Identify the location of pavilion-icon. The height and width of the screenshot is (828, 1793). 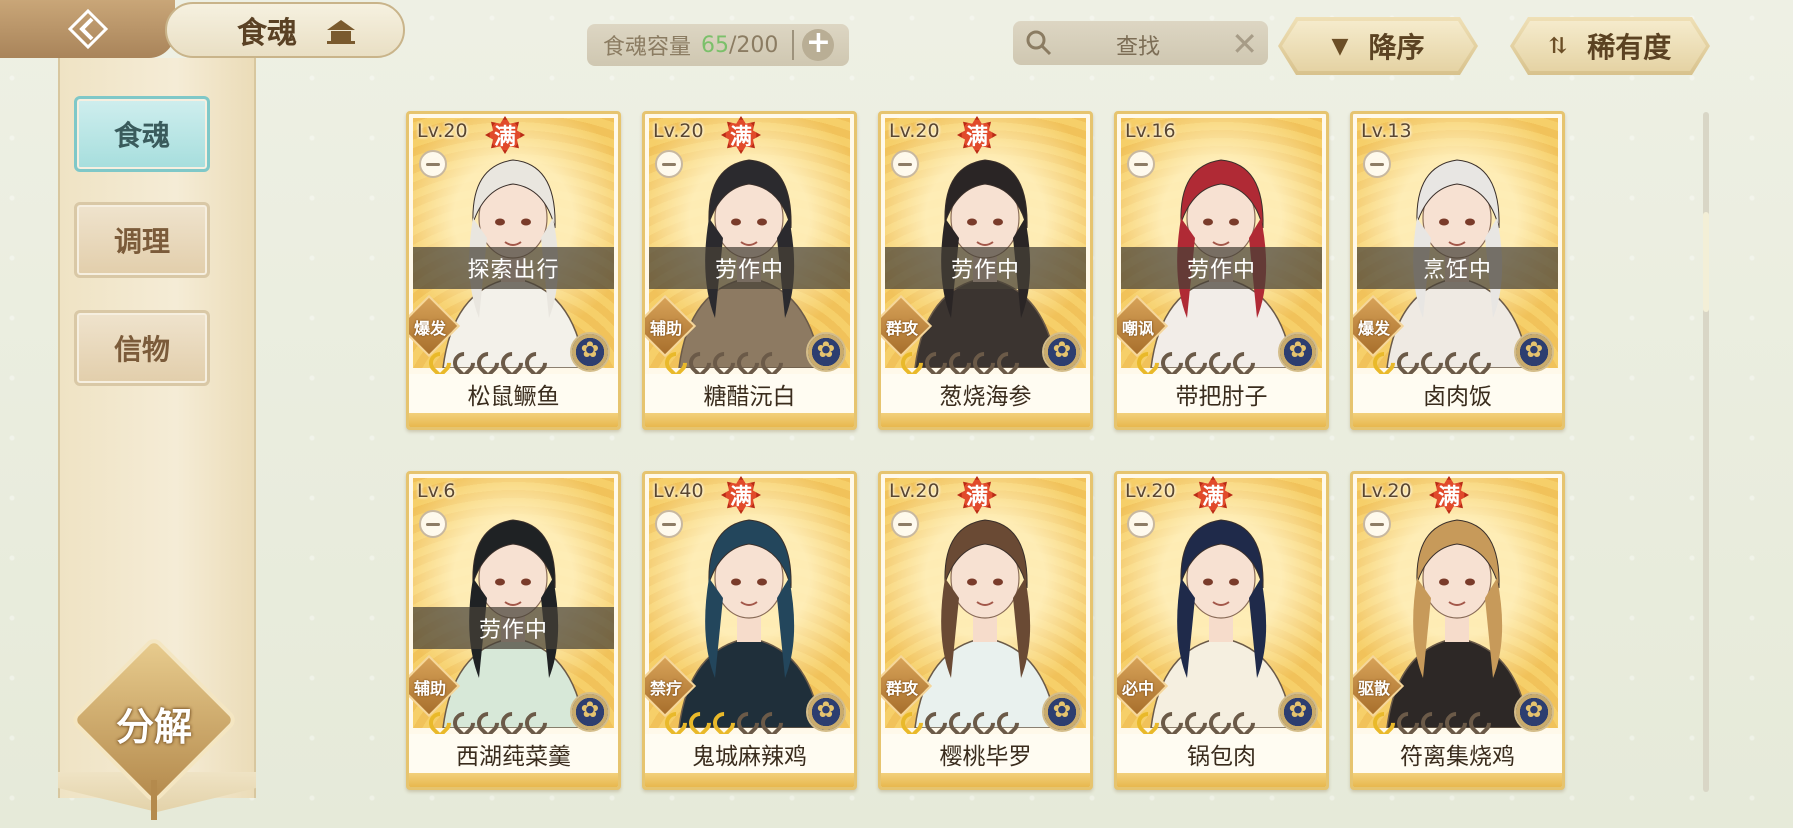
(341, 32).